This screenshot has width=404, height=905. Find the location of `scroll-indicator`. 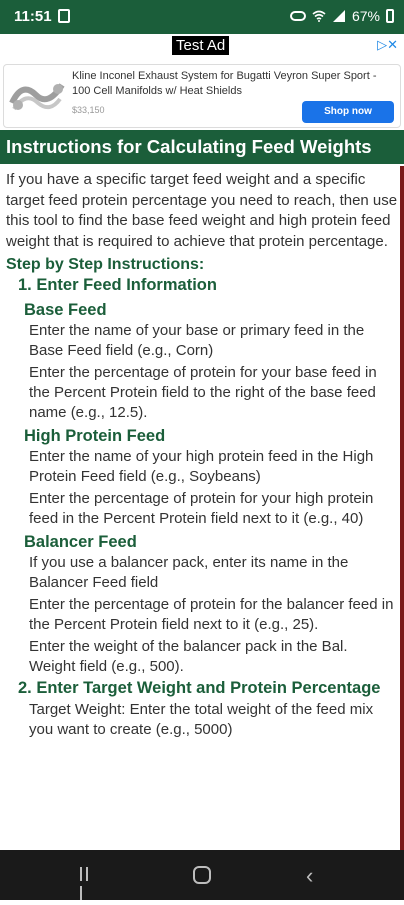

scroll-indicator is located at coordinates (402, 508).